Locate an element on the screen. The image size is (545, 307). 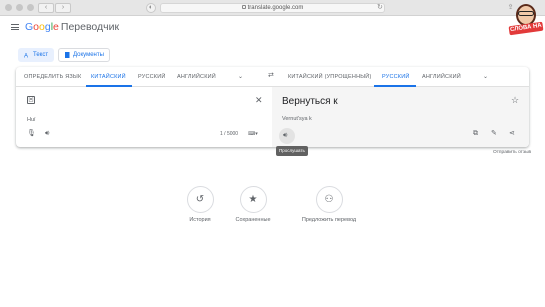
suggest-edit-icon: ⚇ is located at coordinates (329, 199).